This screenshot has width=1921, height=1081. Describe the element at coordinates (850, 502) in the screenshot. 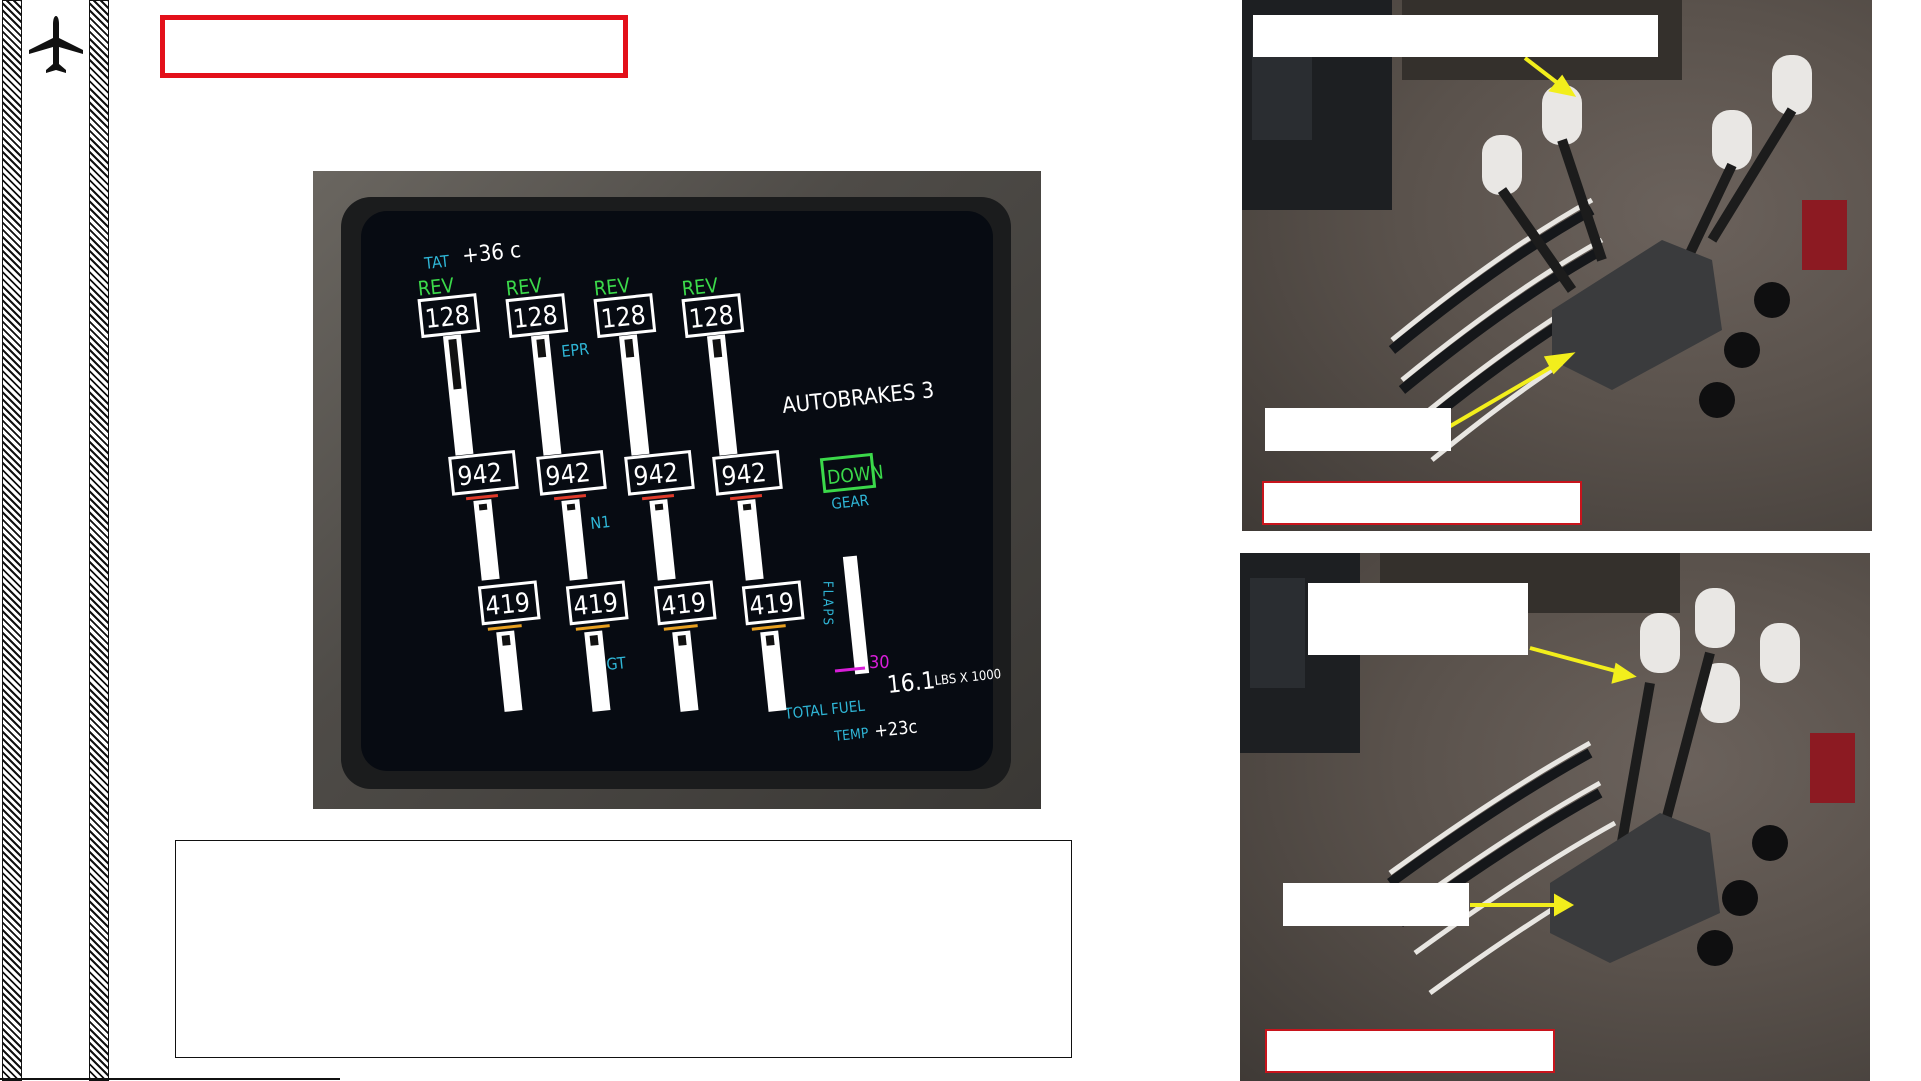

I see `gear-label: GEAR` at that location.